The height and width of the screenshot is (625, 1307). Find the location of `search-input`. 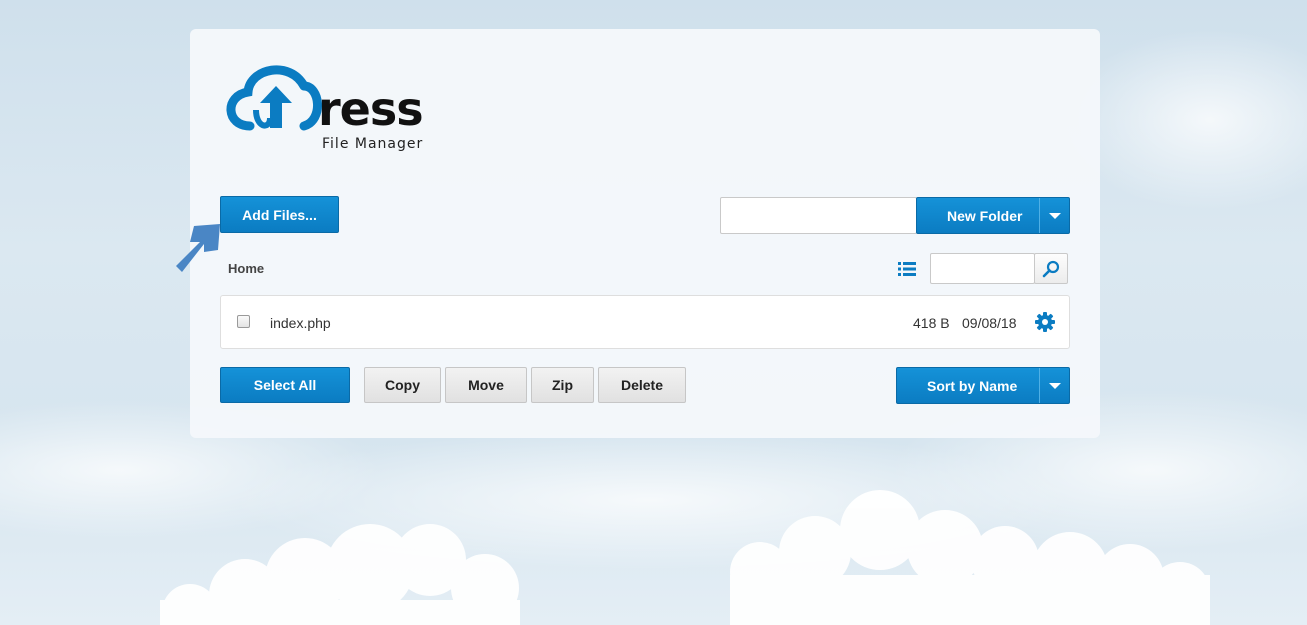

search-input is located at coordinates (982, 268).